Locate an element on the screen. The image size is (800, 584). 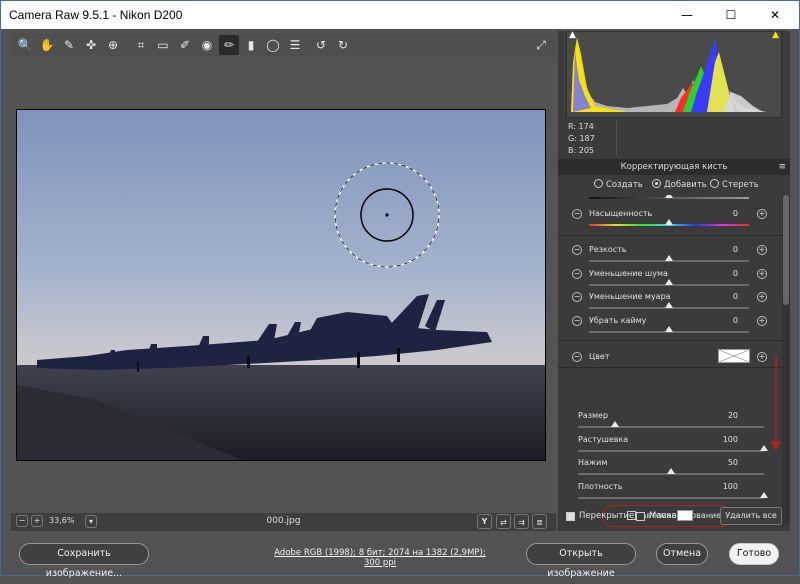
mask-checkbox is located at coordinates (640, 516).